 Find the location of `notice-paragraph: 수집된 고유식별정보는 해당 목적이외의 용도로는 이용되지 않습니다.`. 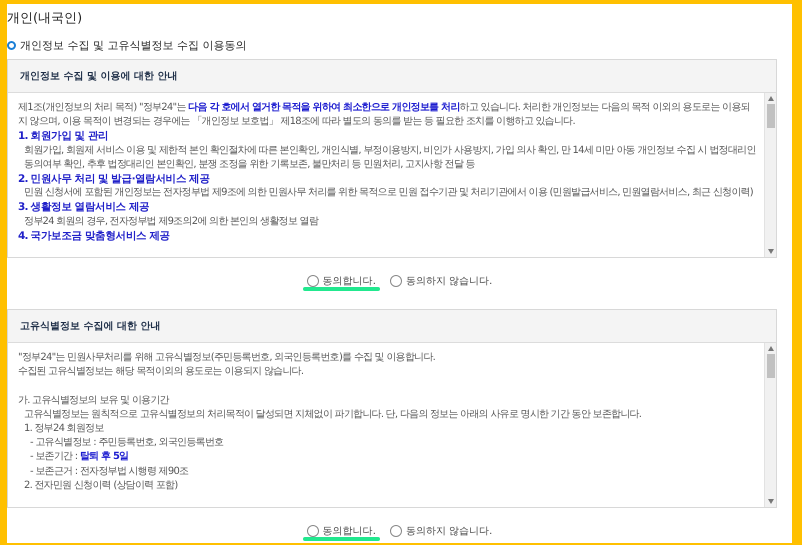

notice-paragraph: 수집된 고유식별정보는 해당 목적이외의 용도로는 이용되지 않습니다. is located at coordinates (161, 372).